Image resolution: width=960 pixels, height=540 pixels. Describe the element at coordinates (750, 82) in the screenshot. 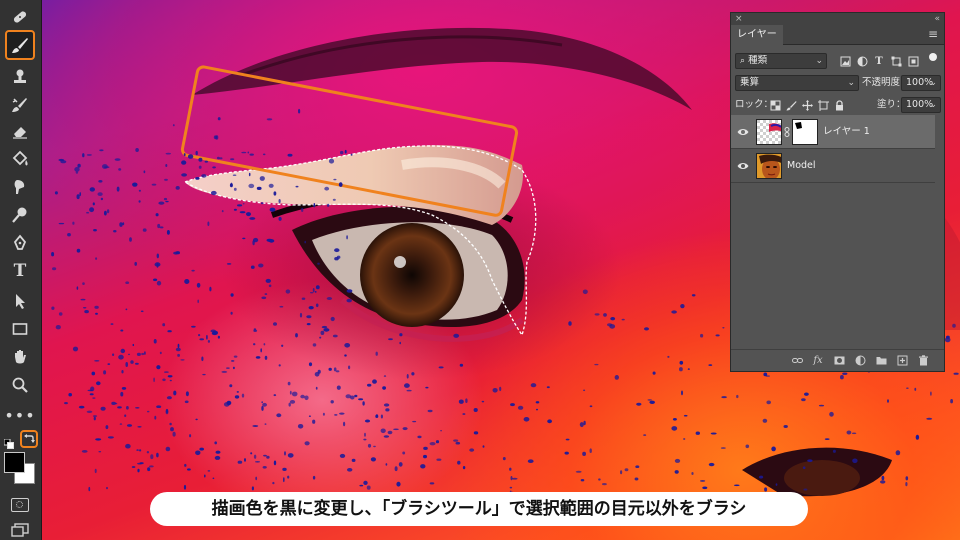

I see `blend-mode-value: 乗算` at that location.